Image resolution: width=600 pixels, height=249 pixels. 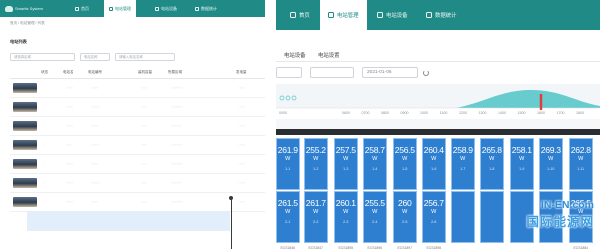 What do you see at coordinates (560, 214) in the screenshot?
I see `watermark: IN-EN.com 国际能源网` at bounding box center [560, 214].